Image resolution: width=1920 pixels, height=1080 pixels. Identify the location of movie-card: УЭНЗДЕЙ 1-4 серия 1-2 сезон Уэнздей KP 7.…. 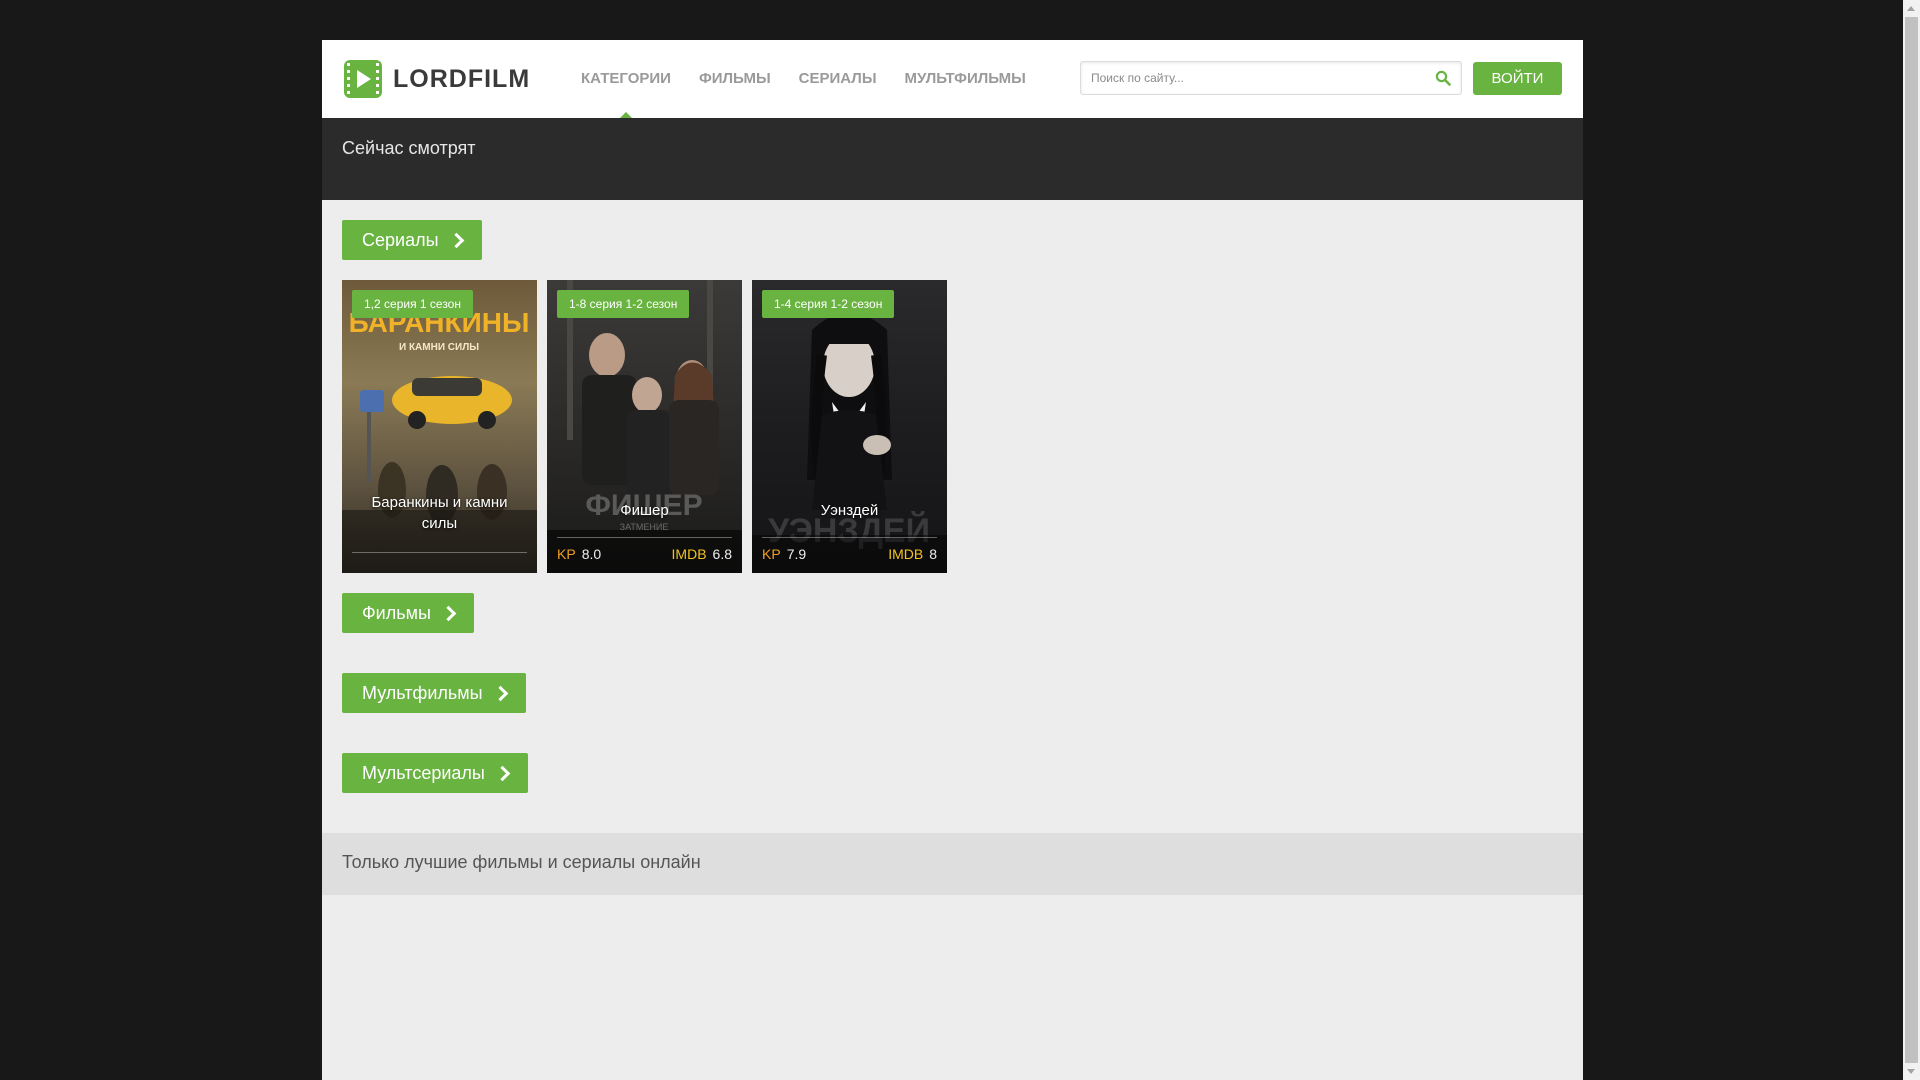
(849, 426).